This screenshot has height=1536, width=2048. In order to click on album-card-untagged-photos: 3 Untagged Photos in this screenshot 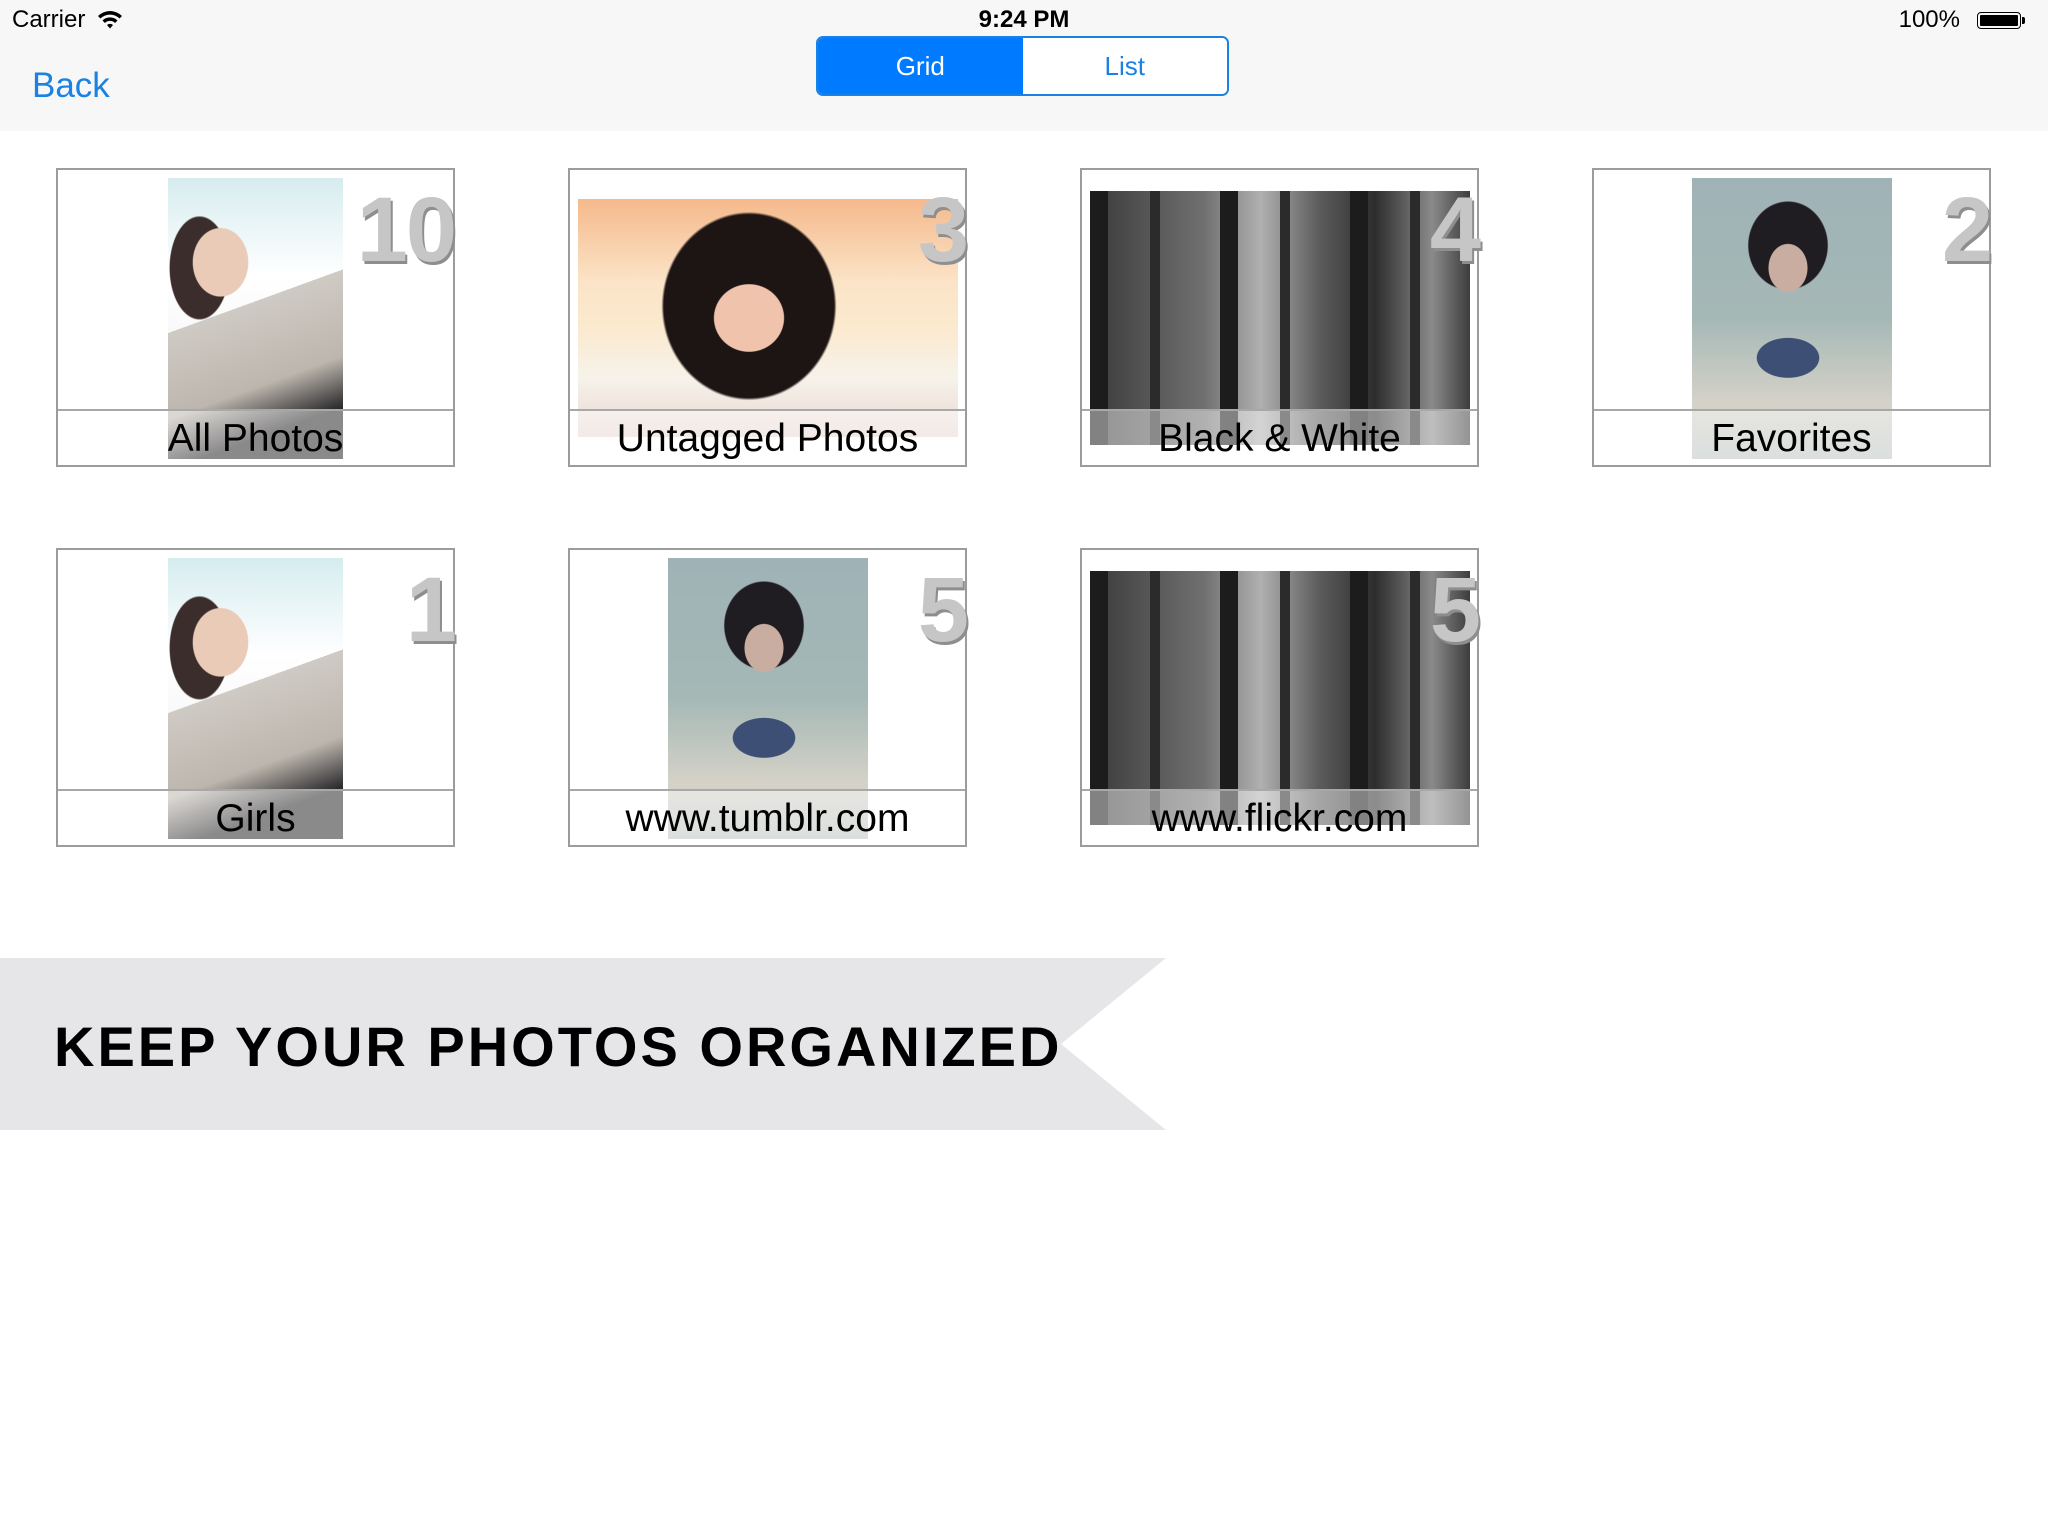, I will do `click(768, 317)`.